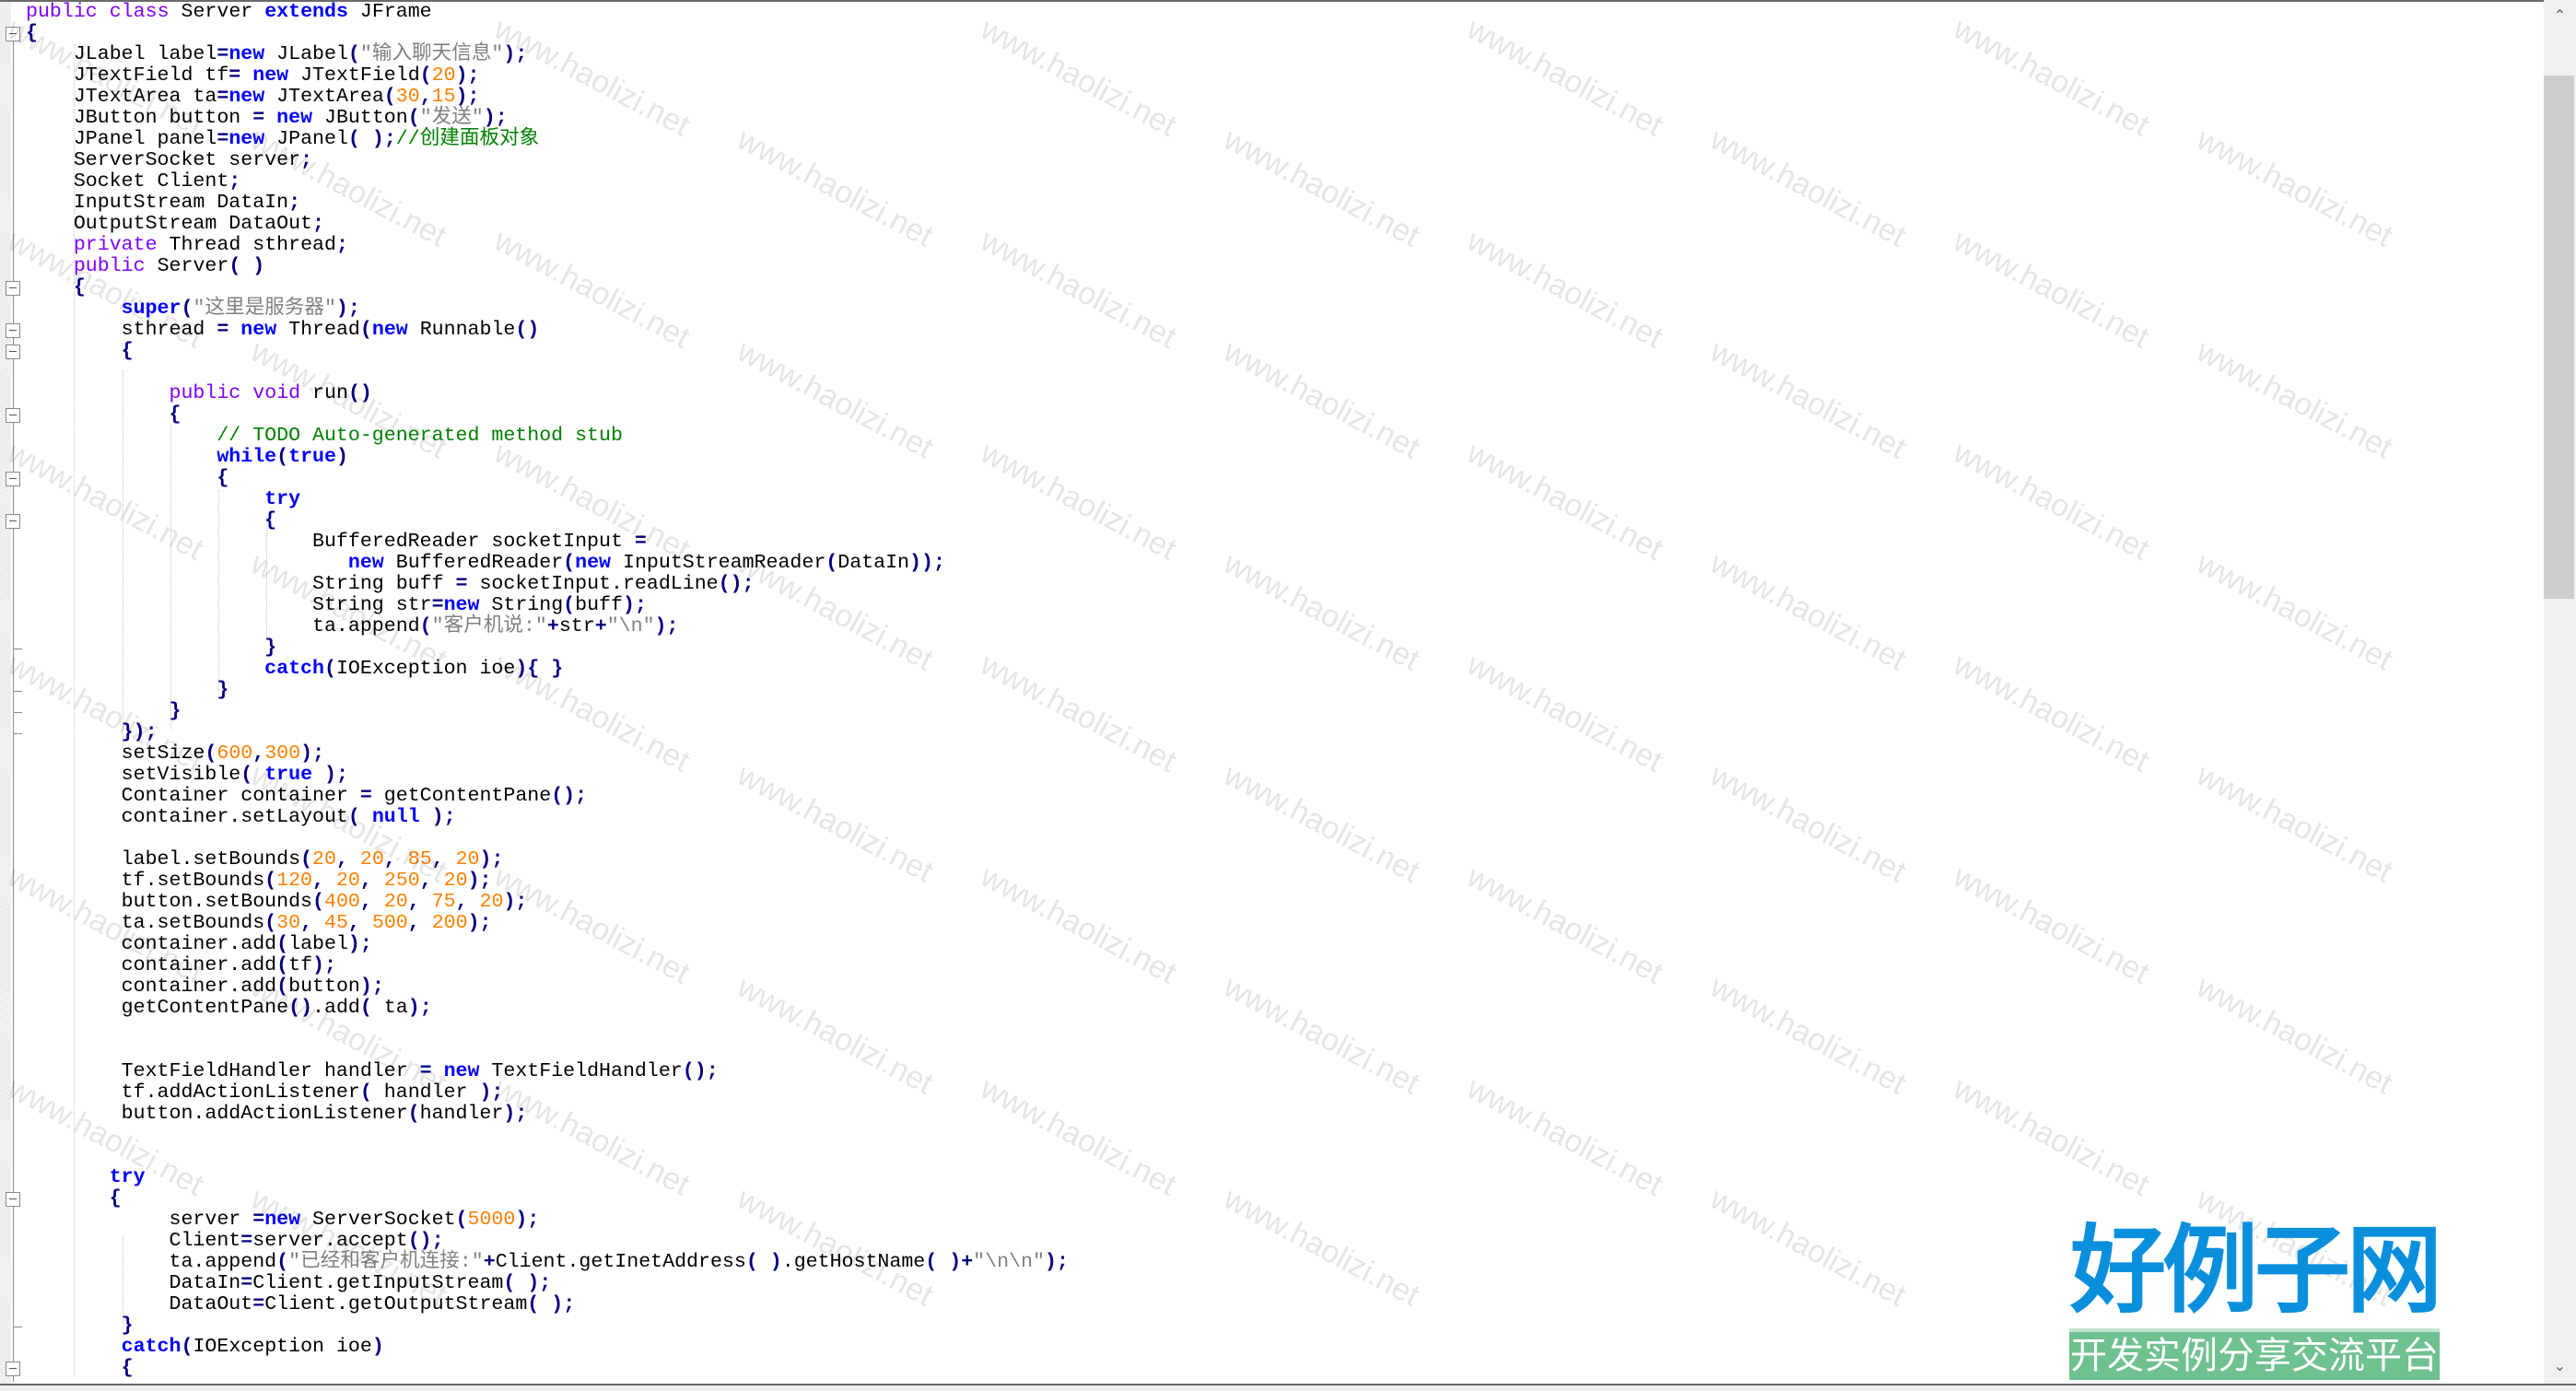 This screenshot has width=2576, height=1391. What do you see at coordinates (547, 309) in the screenshot?
I see `code-line: super("这里是服务器");` at bounding box center [547, 309].